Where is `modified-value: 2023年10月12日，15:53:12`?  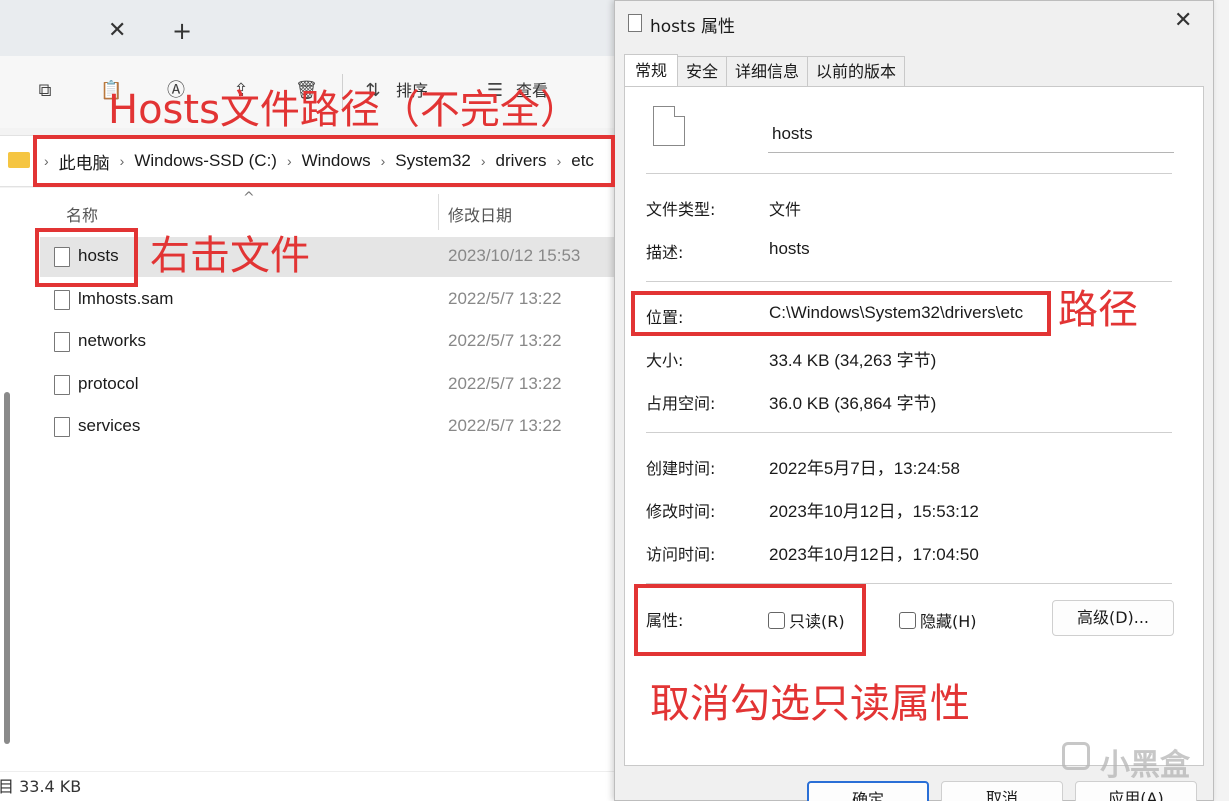 modified-value: 2023年10月12日，15:53:12 is located at coordinates (874, 511).